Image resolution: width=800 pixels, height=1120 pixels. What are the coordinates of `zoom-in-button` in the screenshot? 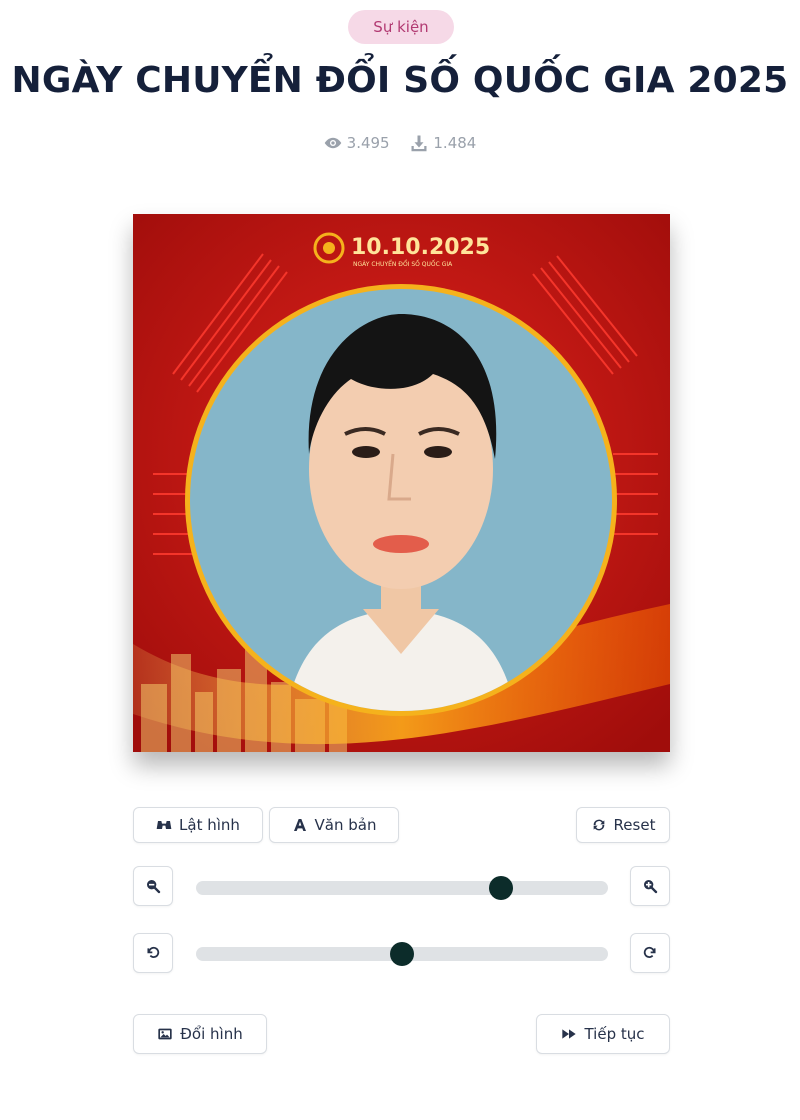 It's located at (650, 886).